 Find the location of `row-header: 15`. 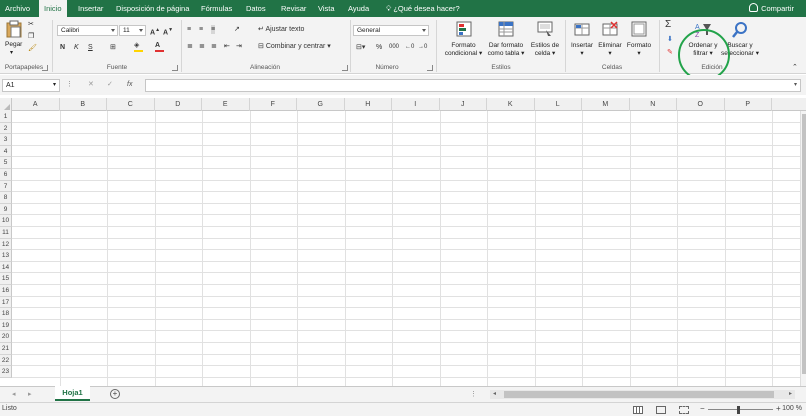

row-header: 15 is located at coordinates (6, 279).